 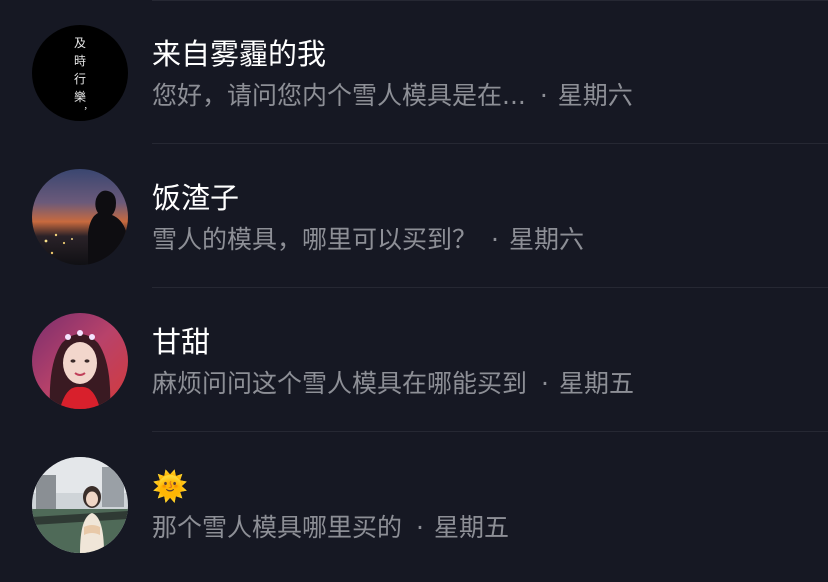 I want to click on message-preview-line: 麻烦问问这个雪人模具在哪能买到 · 星期五, so click(x=393, y=384).